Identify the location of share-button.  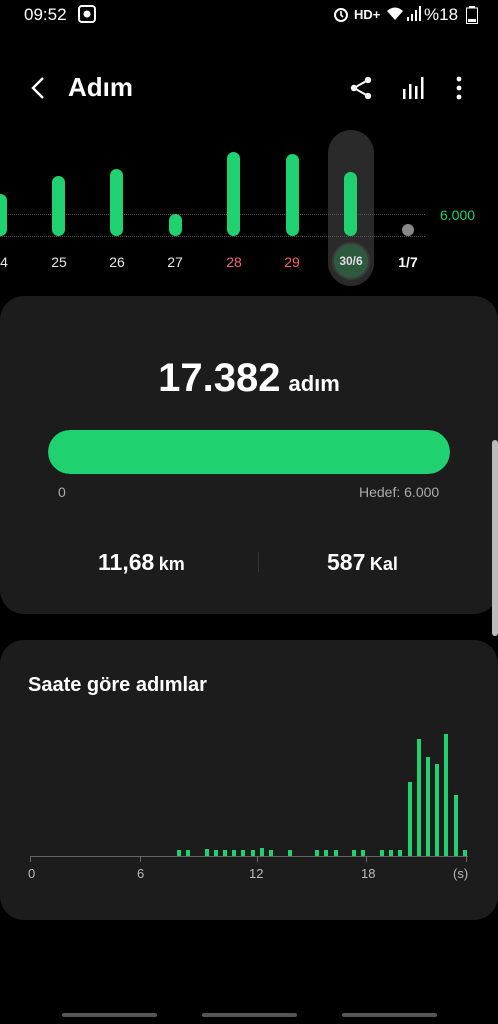
(362, 89).